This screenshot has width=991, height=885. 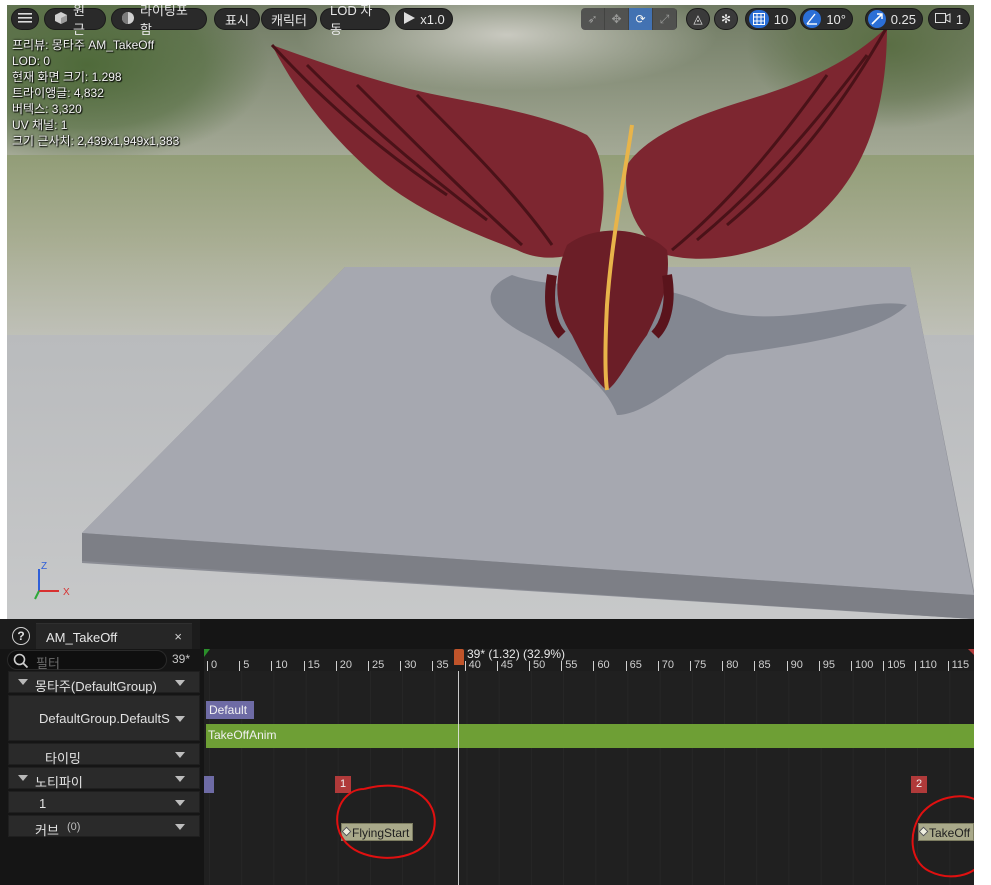 I want to click on track-slot-label: DefaultGroup.DefaultS, so click(x=104, y=718).